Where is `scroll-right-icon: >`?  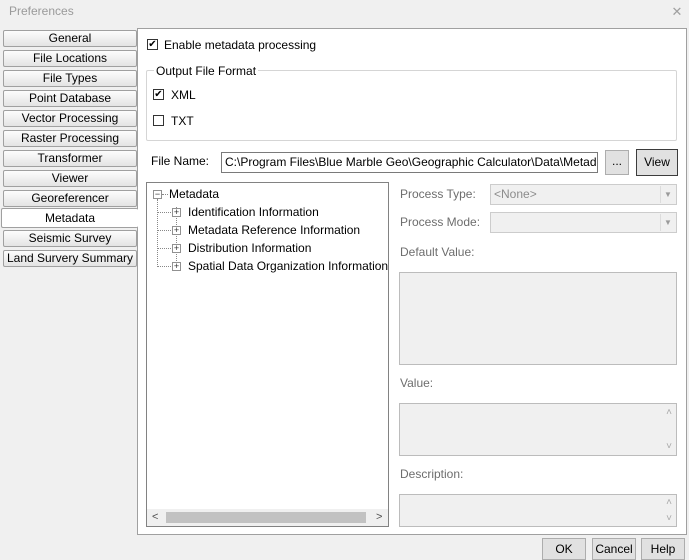 scroll-right-icon: > is located at coordinates (379, 517).